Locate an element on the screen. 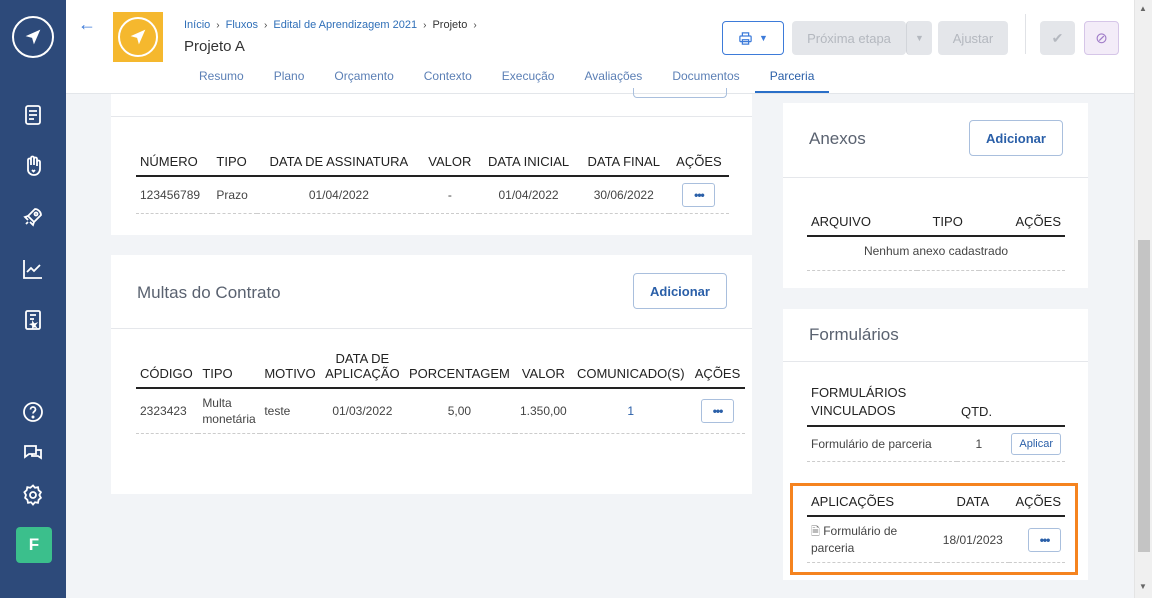 The width and height of the screenshot is (1152, 598). page-title: Projeto A is located at coordinates (214, 46).